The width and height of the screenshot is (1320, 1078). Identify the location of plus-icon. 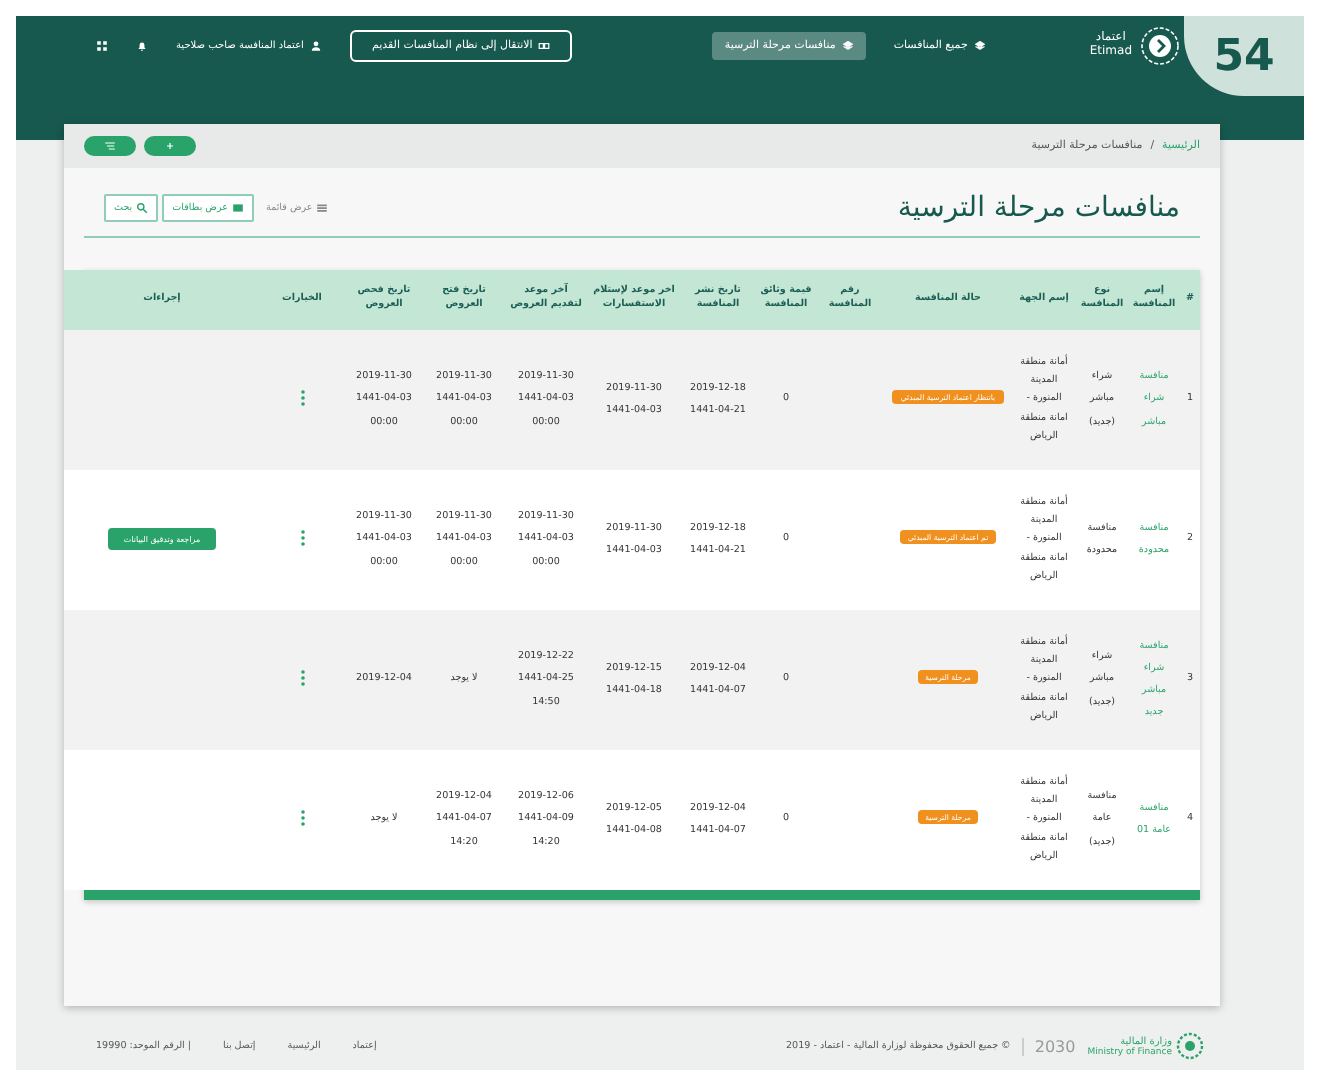
(170, 146).